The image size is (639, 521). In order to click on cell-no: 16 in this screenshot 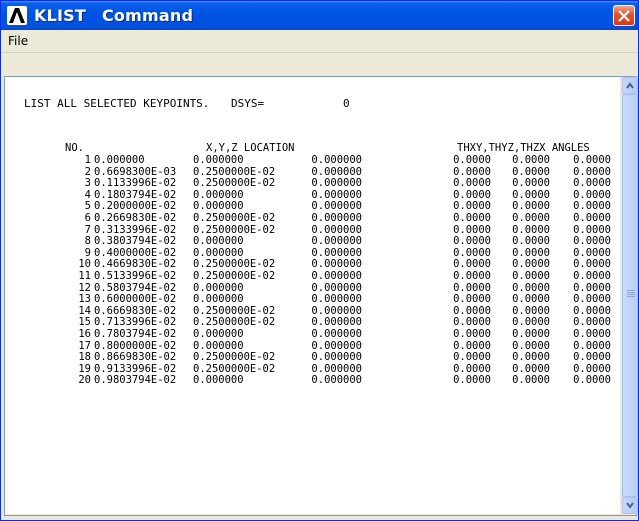, I will do `click(84, 334)`.